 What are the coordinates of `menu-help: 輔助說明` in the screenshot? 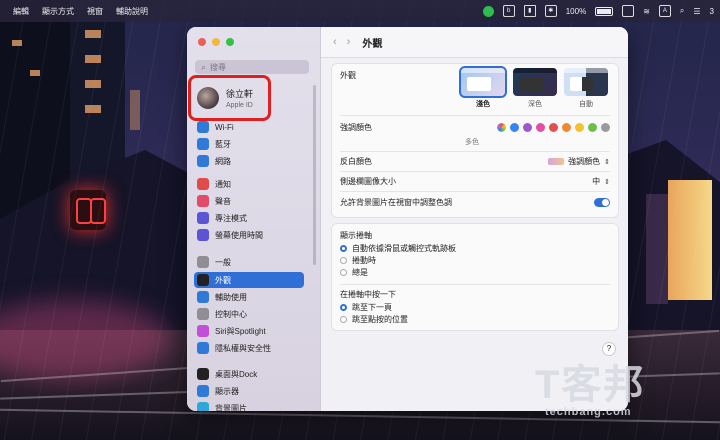 It's located at (132, 11).